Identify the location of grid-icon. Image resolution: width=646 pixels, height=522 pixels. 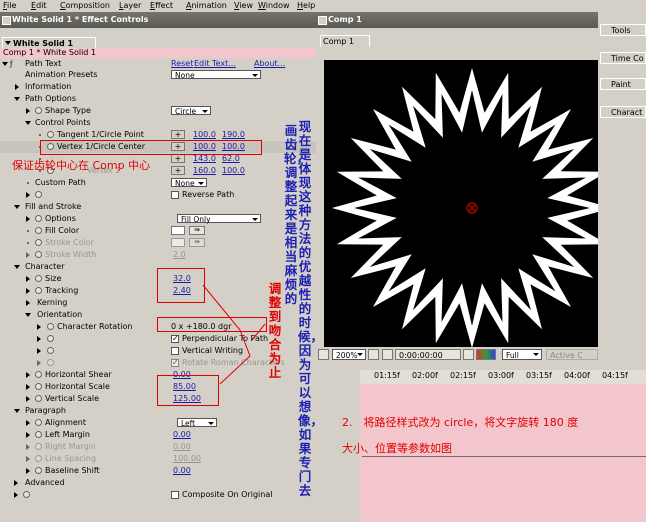
(387, 354).